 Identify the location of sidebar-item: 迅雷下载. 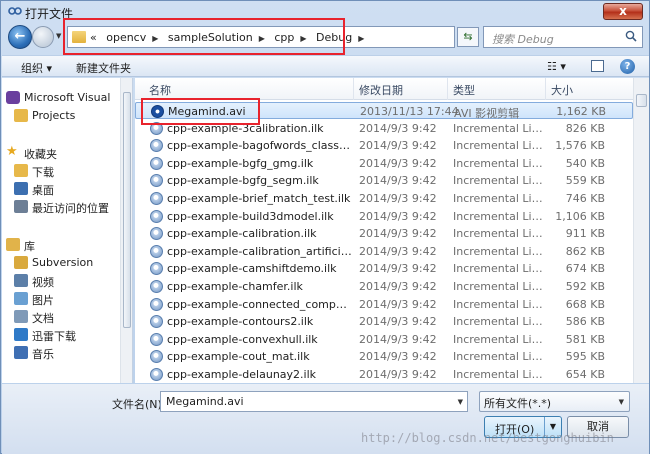
(61, 335).